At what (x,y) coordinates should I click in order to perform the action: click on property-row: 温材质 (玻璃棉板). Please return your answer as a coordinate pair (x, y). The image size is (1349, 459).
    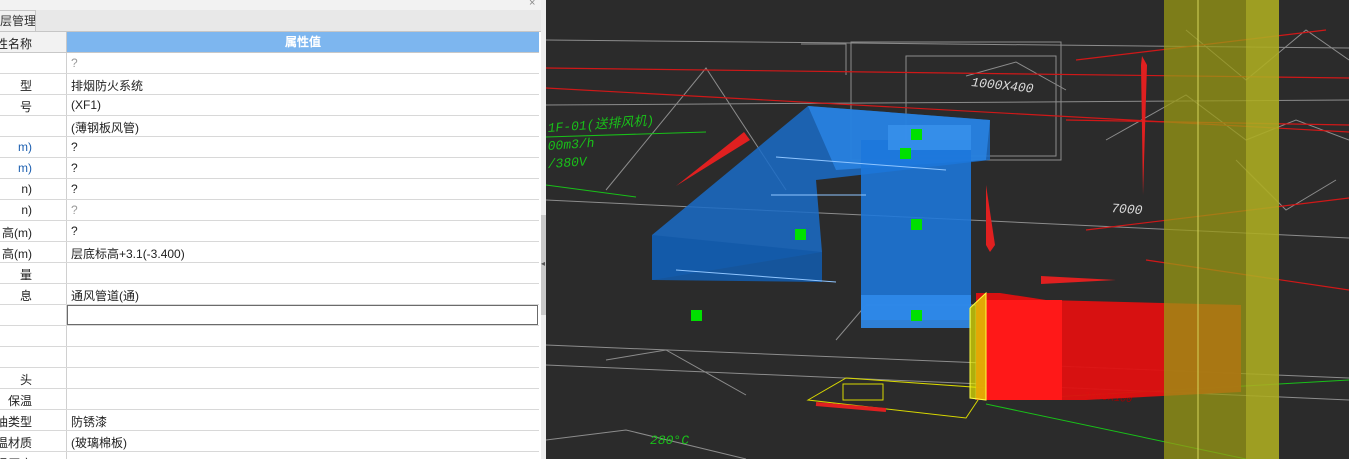
    Looking at the image, I should click on (269, 441).